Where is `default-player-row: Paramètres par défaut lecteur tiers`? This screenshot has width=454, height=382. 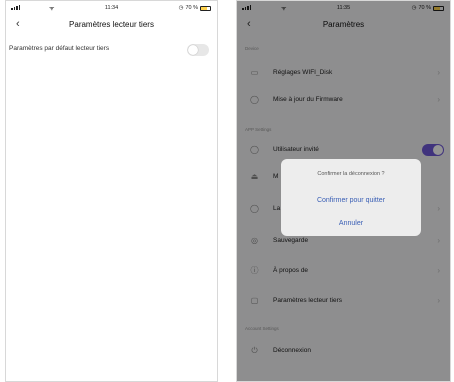
default-player-row: Paramètres par défaut lecteur tiers is located at coordinates (110, 50).